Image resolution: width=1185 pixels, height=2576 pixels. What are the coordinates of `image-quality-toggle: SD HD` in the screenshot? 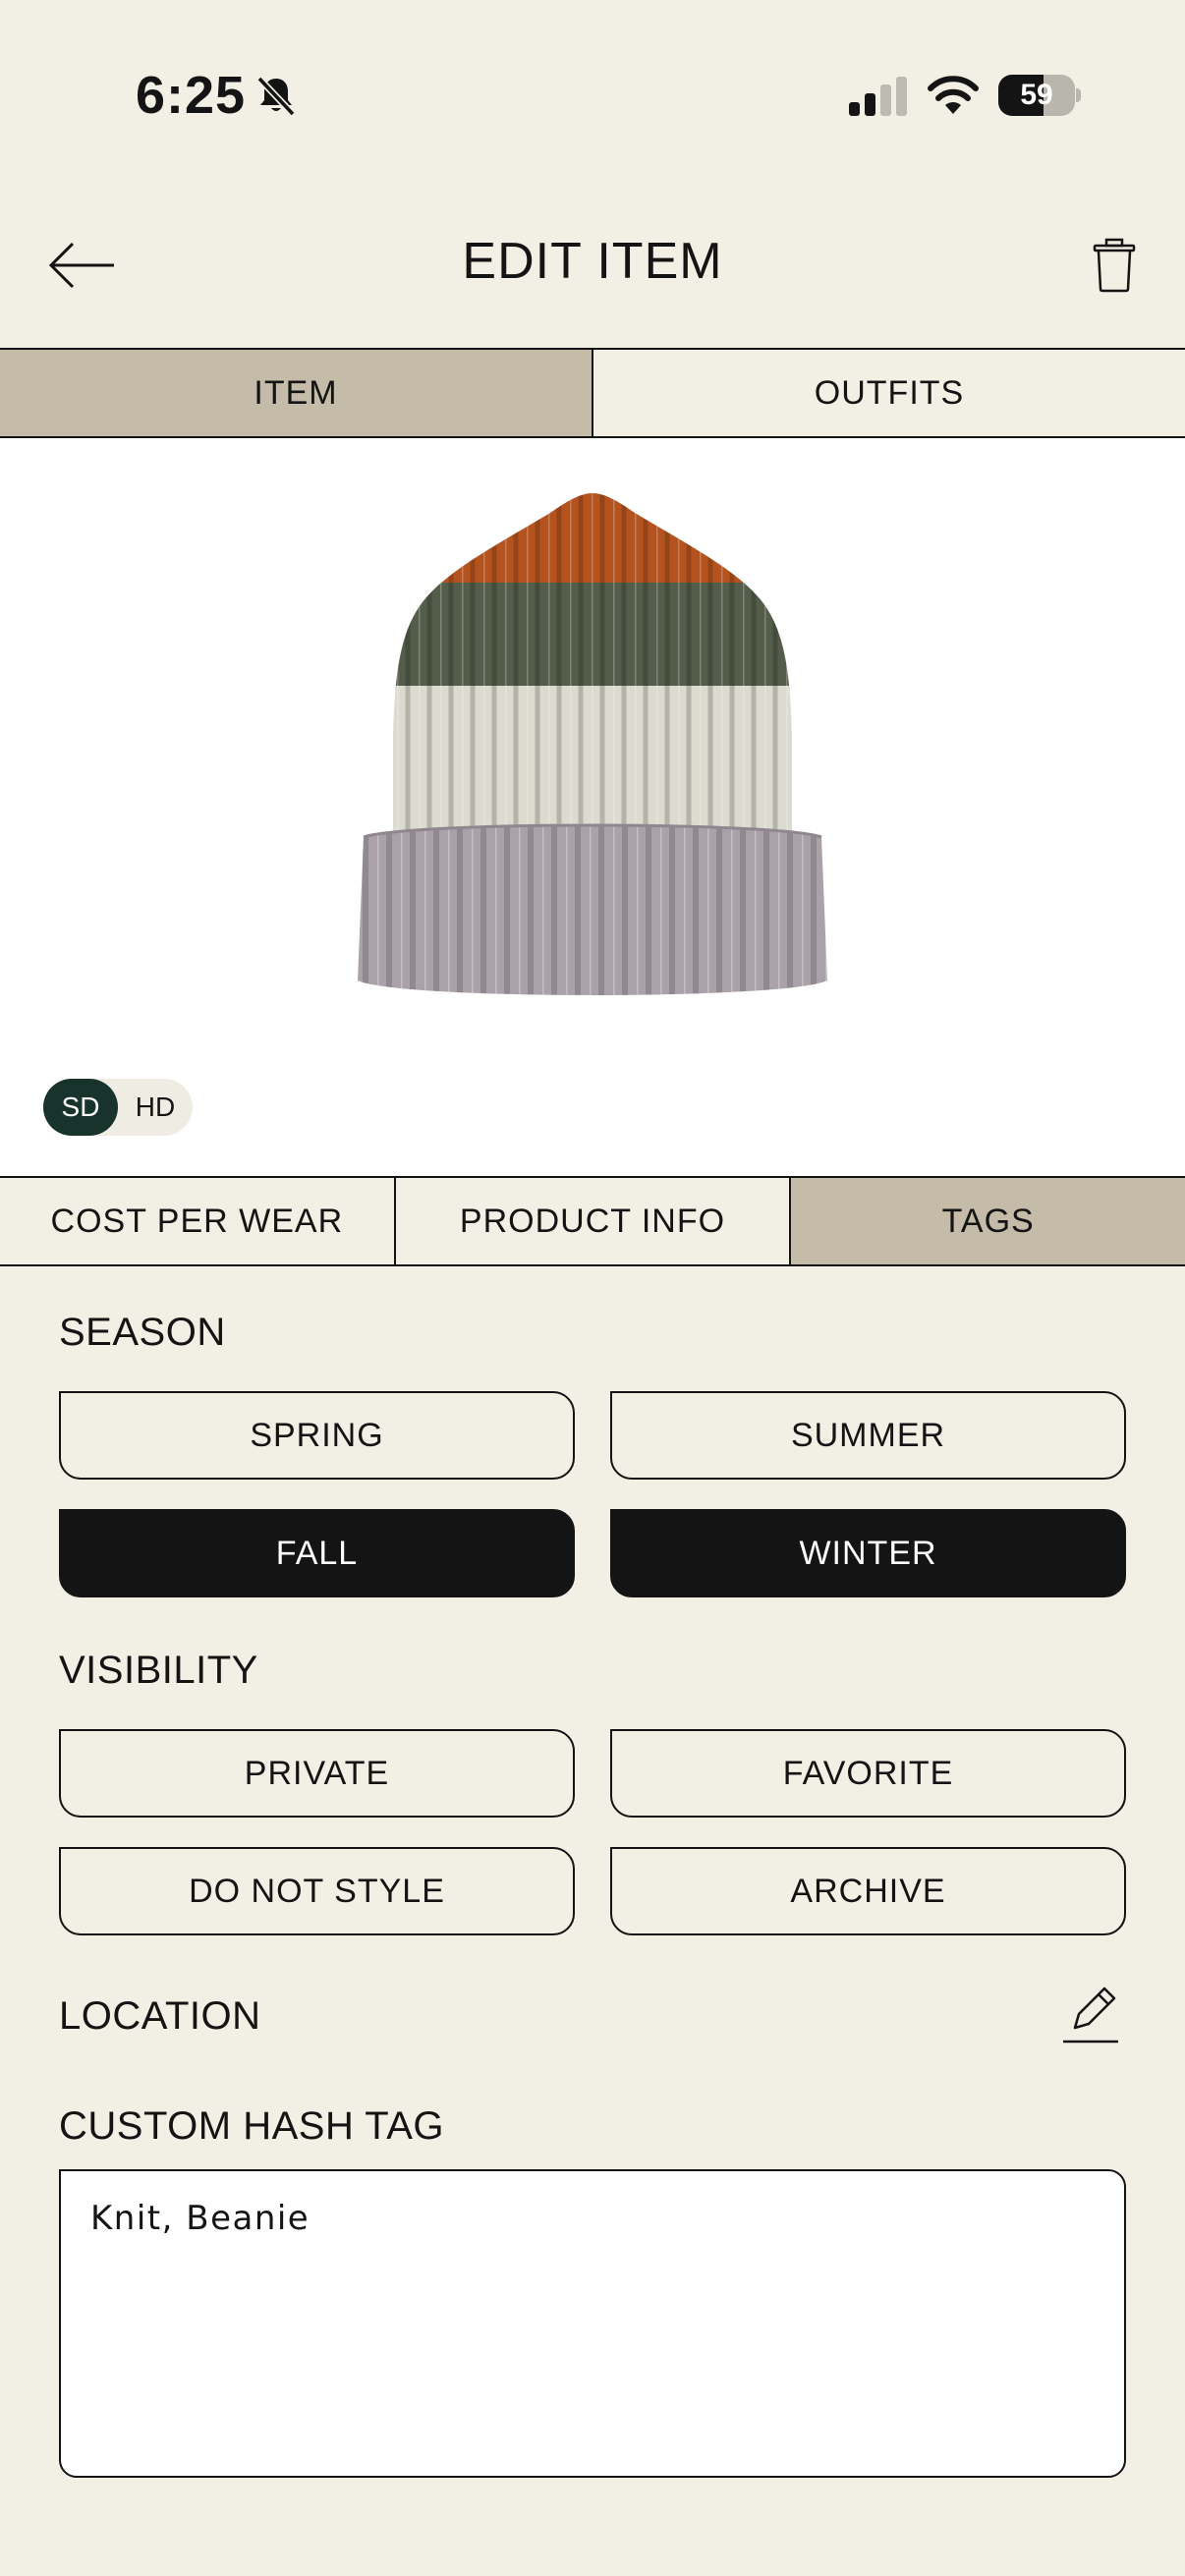 It's located at (118, 1107).